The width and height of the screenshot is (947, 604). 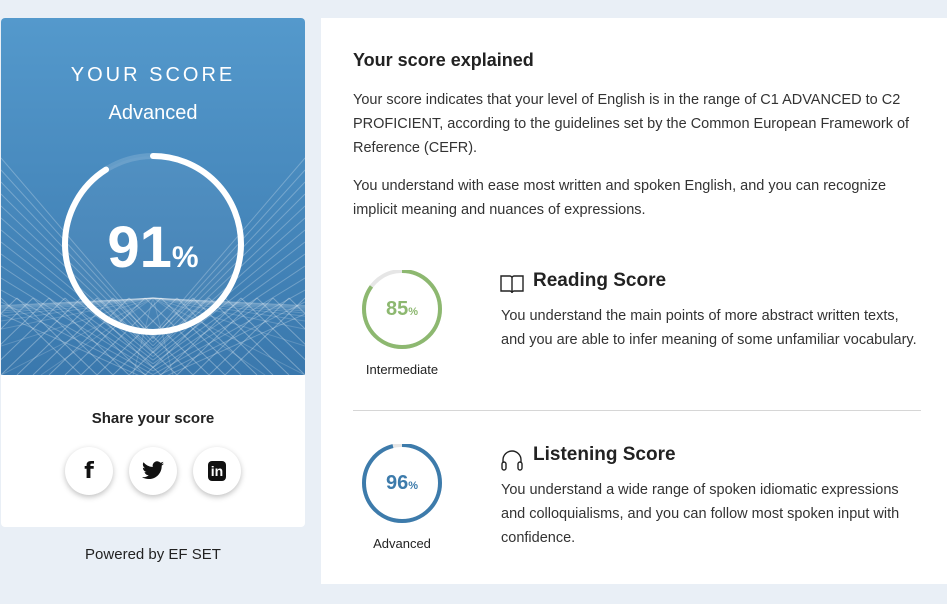 I want to click on reading-score-value: 85%, so click(x=402, y=309).